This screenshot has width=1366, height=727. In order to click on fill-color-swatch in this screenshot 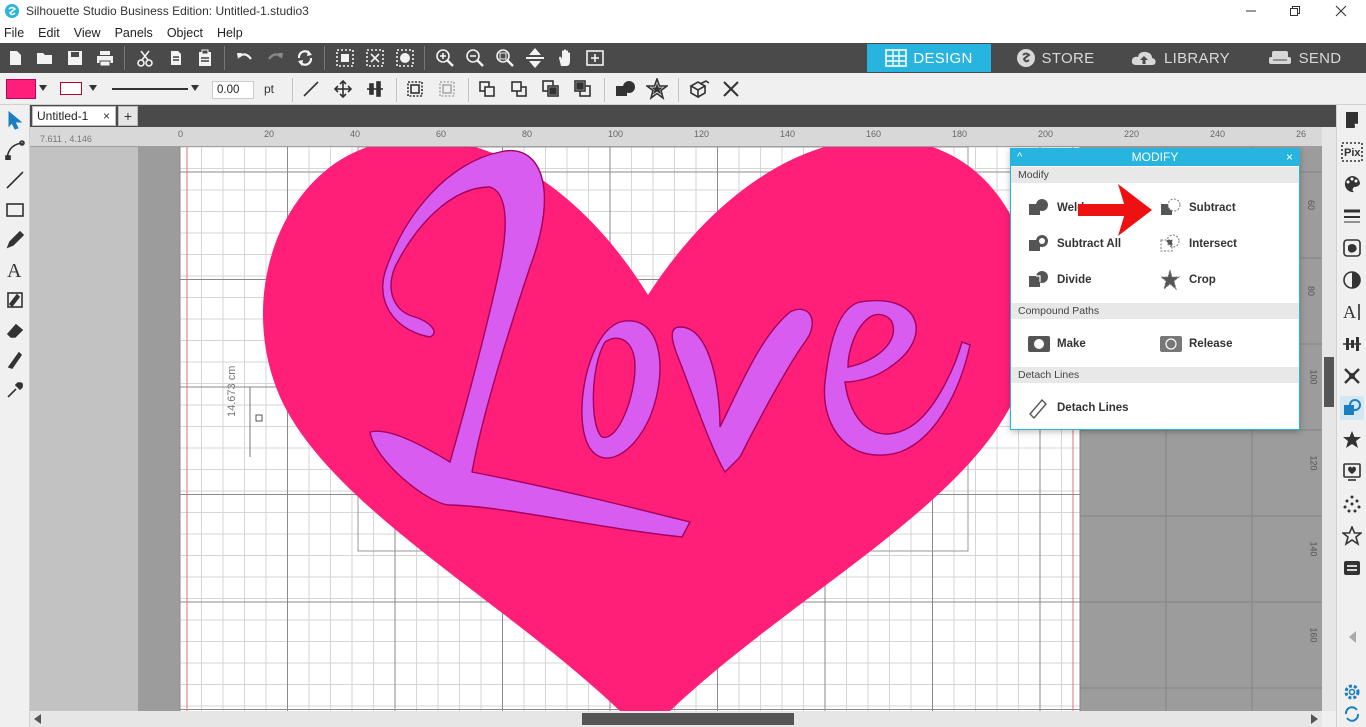, I will do `click(21, 89)`.